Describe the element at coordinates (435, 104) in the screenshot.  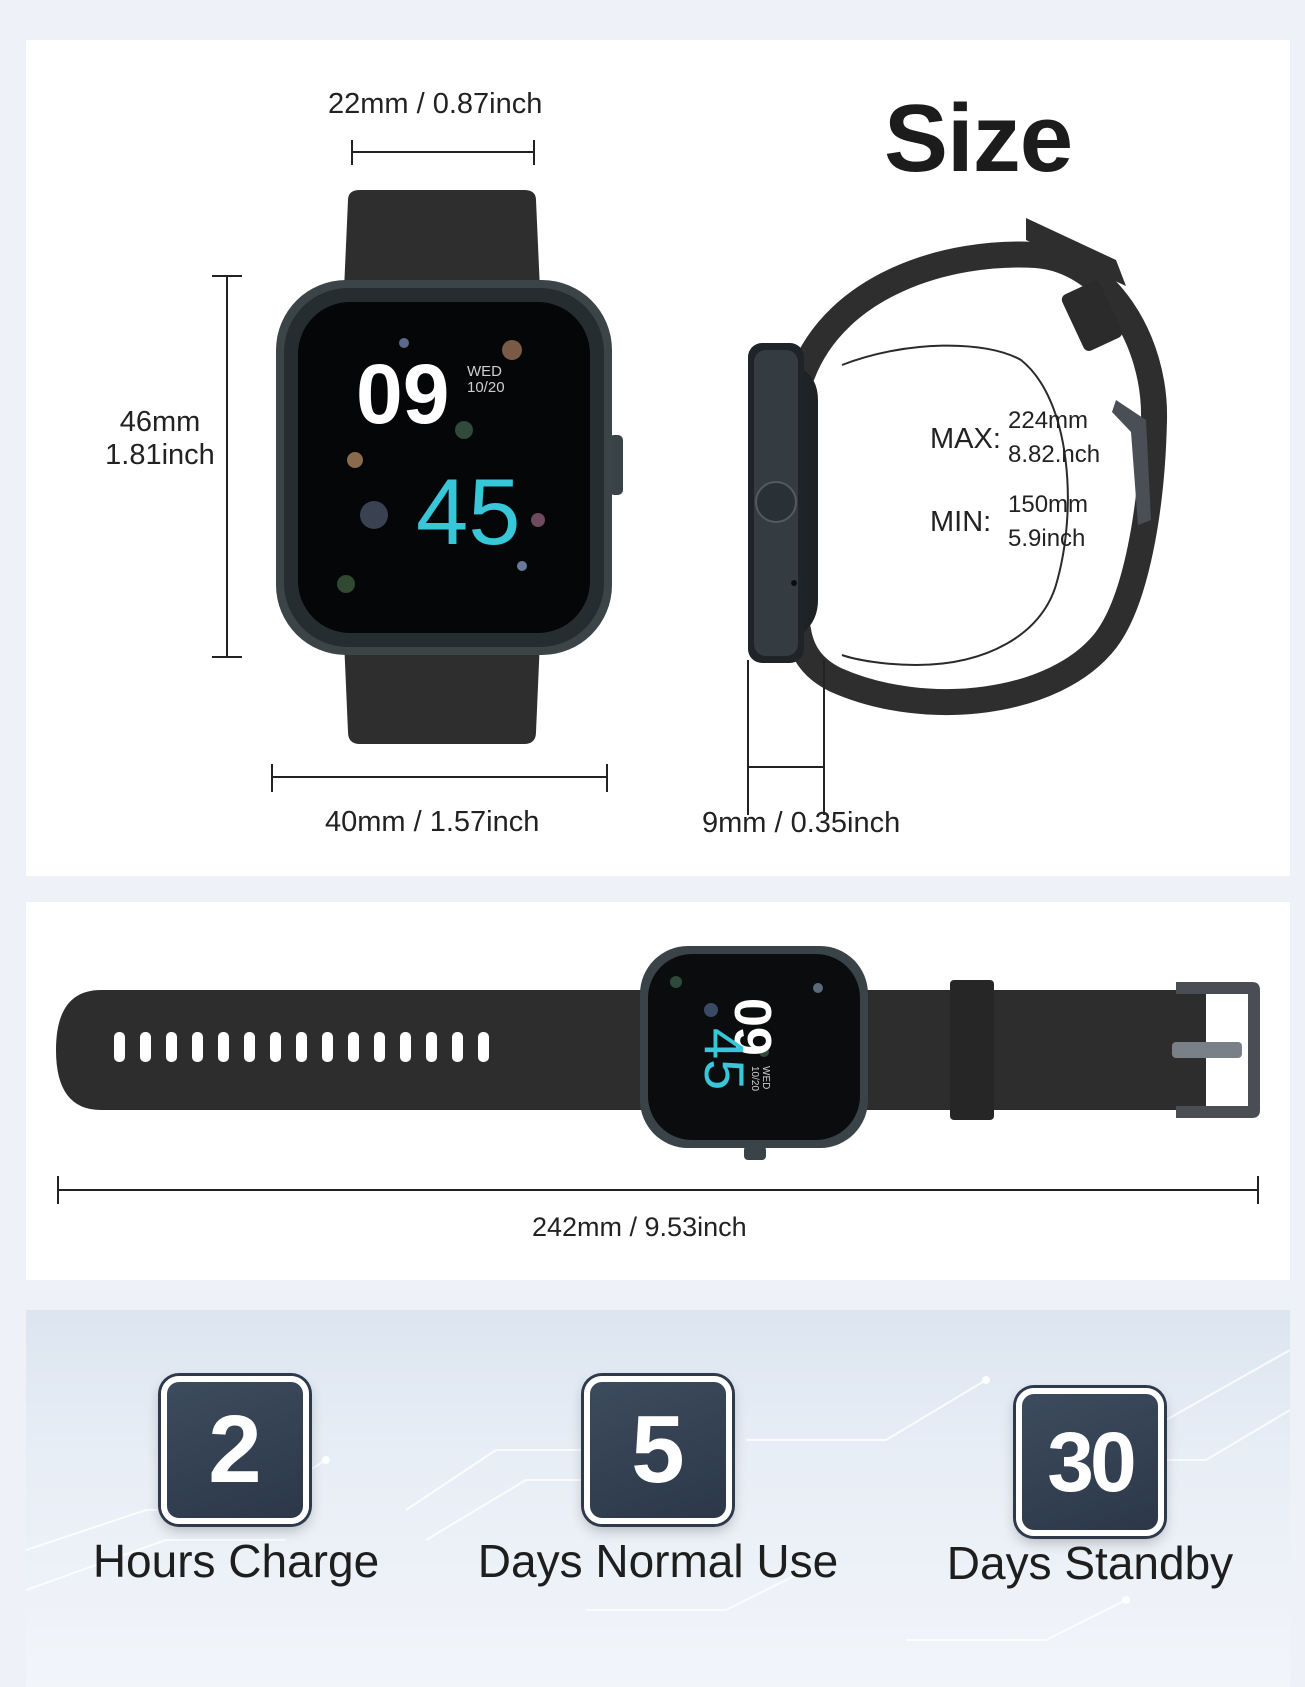
I see `top-width-label: 22mm / 0.87inch` at that location.